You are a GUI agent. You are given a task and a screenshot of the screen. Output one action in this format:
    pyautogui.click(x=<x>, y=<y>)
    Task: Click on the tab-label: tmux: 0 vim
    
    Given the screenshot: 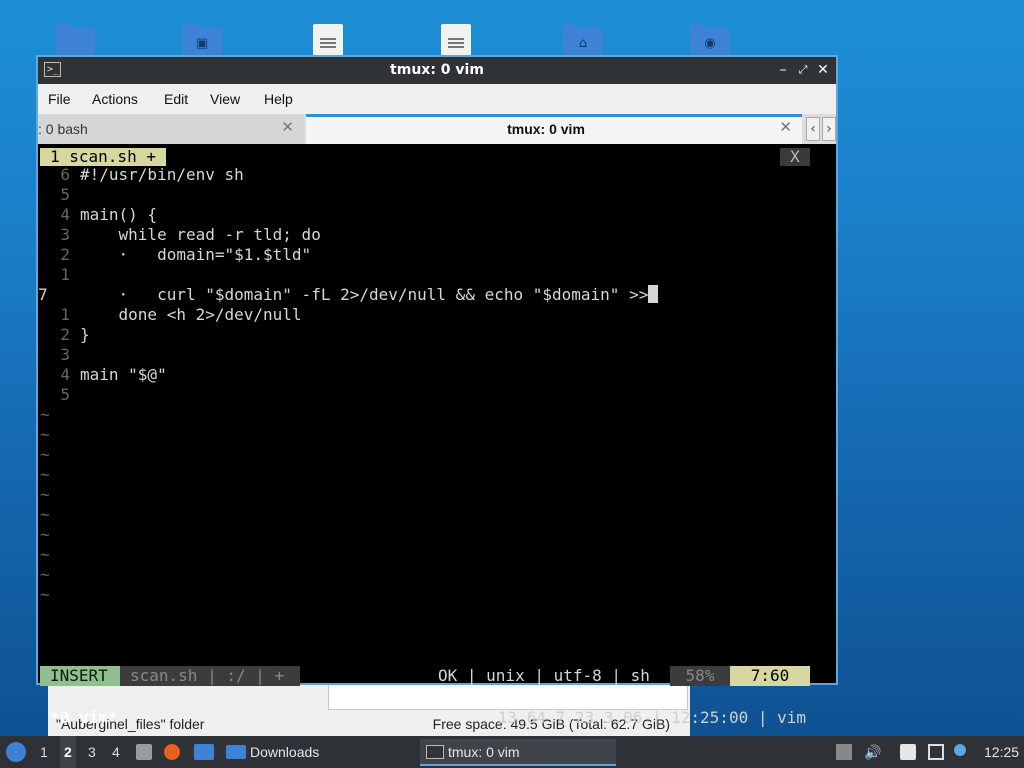 What is the action you would take?
    pyautogui.click(x=546, y=129)
    